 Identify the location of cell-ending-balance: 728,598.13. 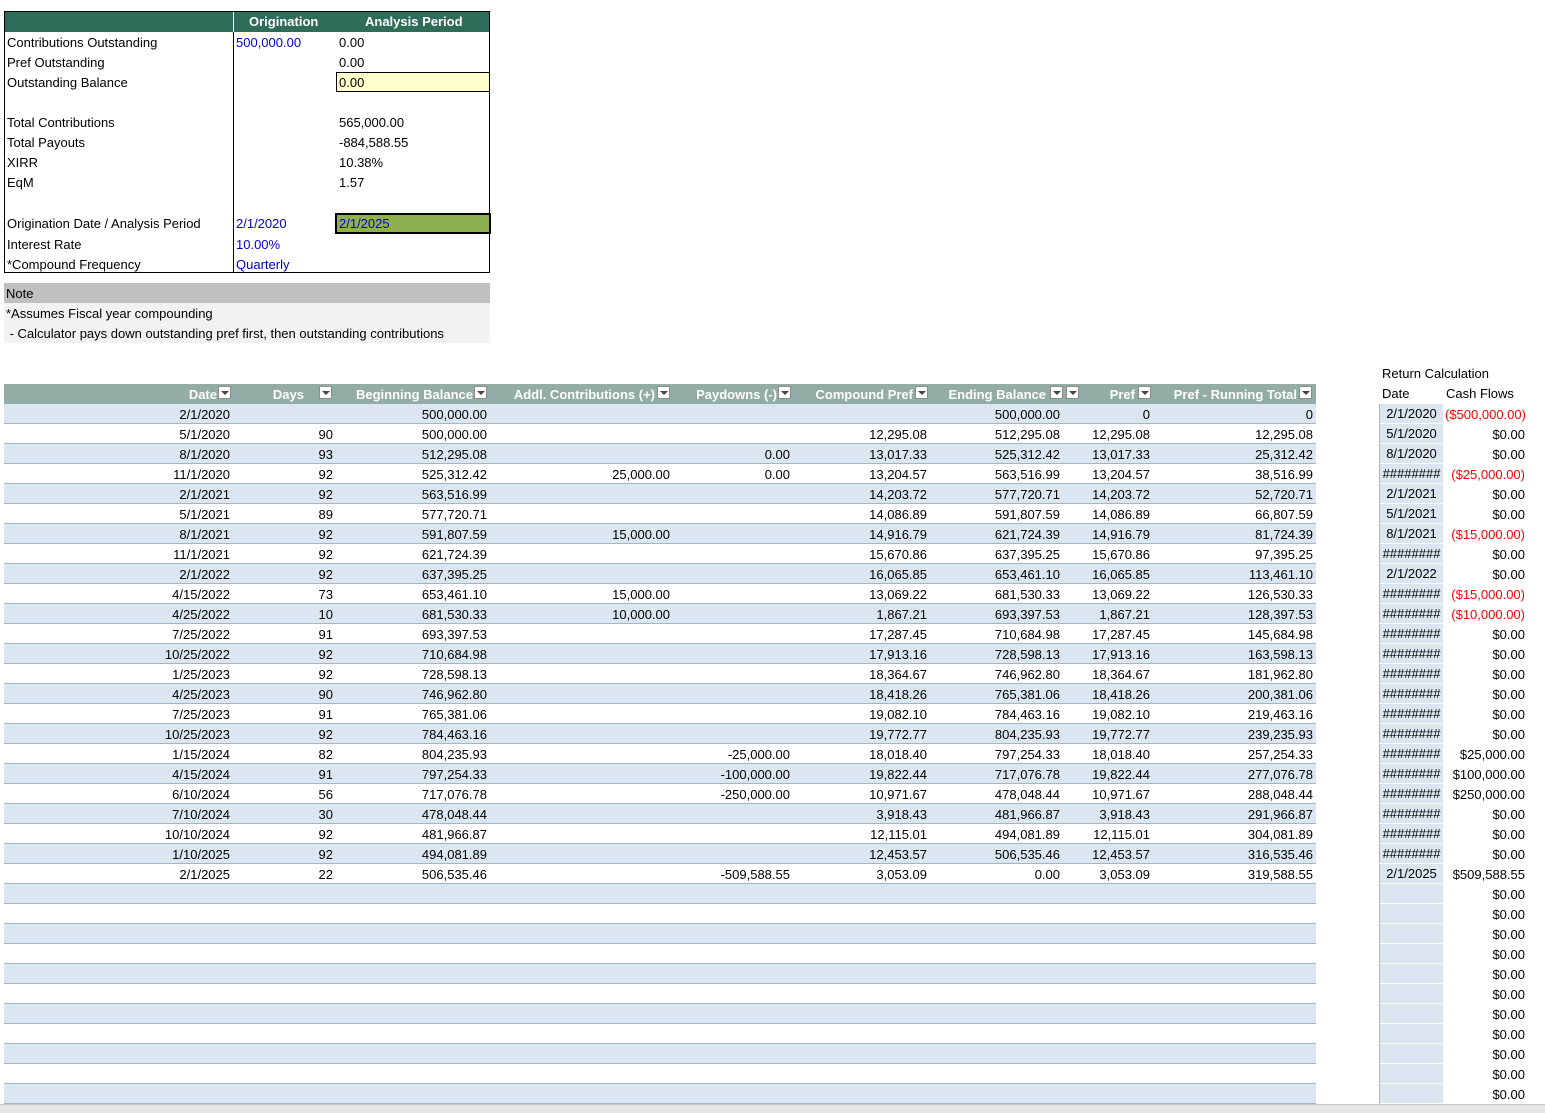
(1027, 654).